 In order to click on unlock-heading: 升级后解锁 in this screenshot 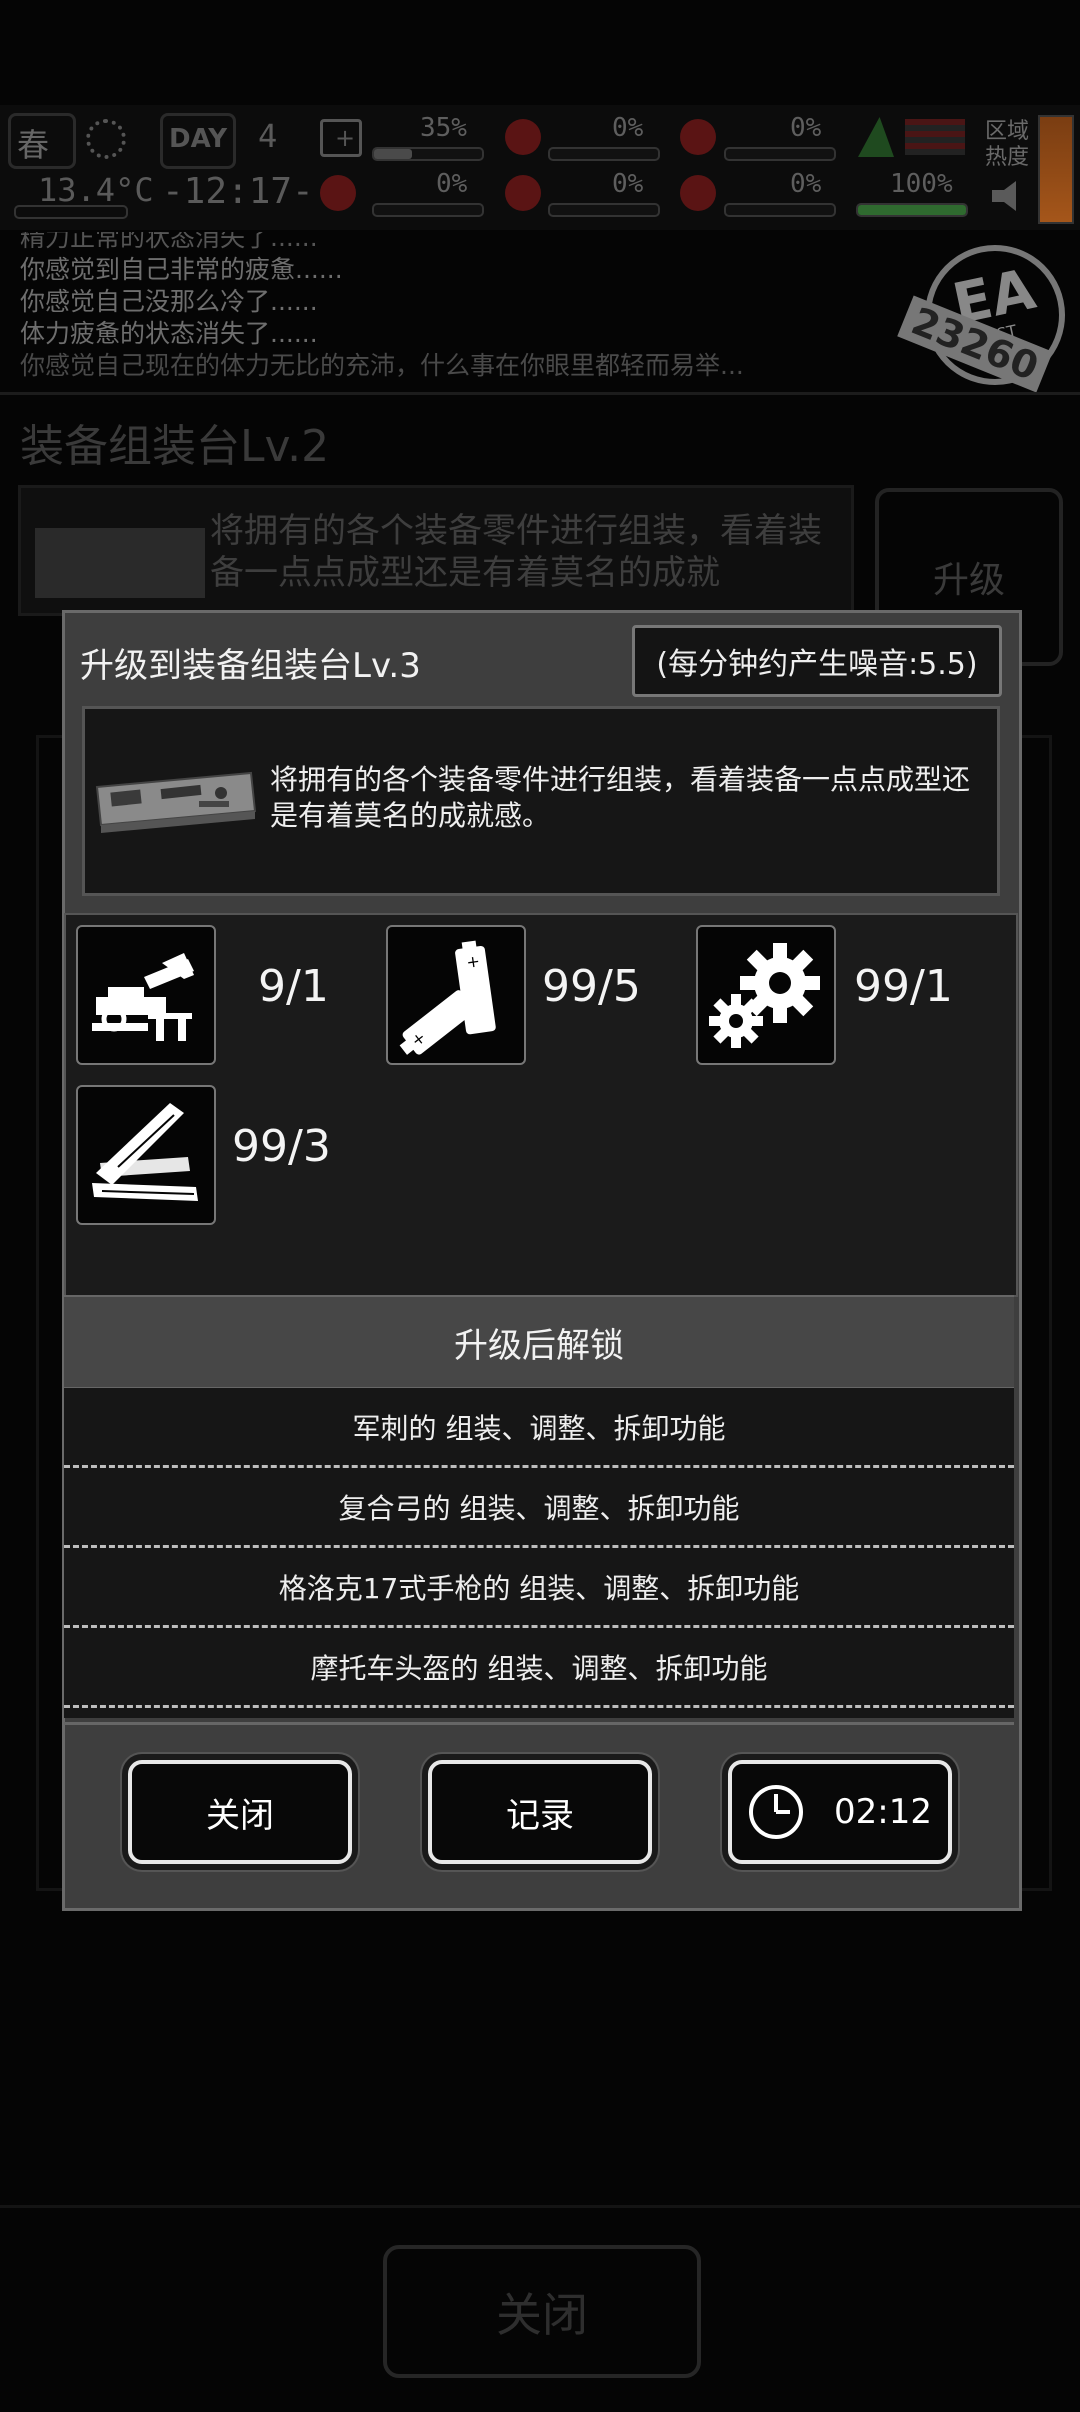, I will do `click(539, 1342)`.